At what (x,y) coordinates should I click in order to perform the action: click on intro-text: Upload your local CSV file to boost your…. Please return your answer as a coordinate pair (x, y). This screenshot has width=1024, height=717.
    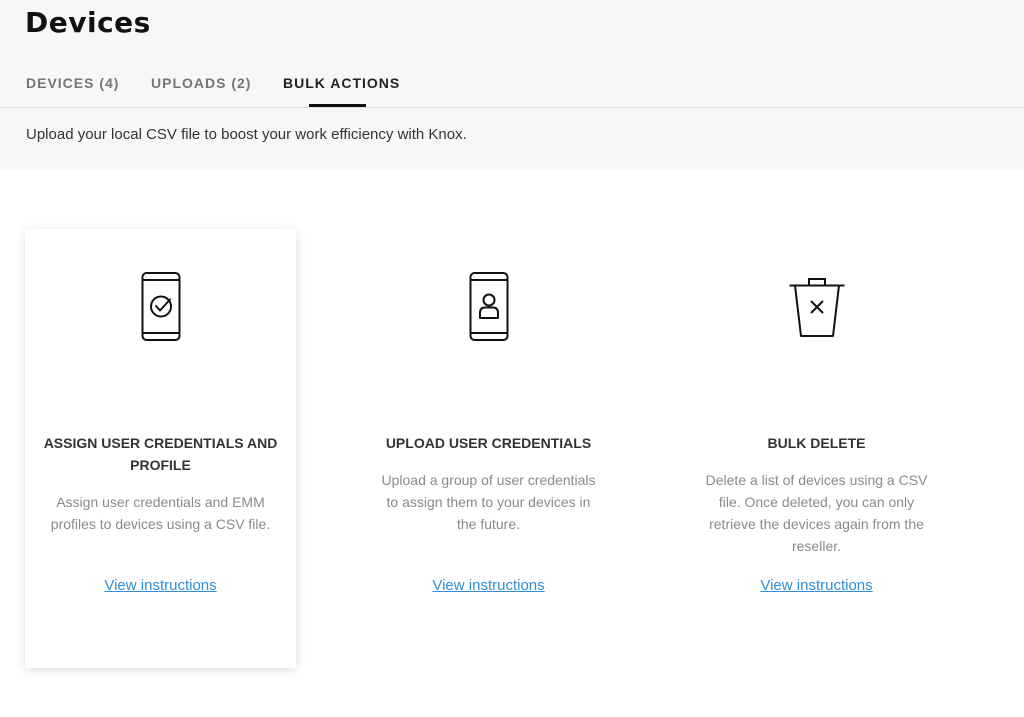
    Looking at the image, I should click on (246, 134).